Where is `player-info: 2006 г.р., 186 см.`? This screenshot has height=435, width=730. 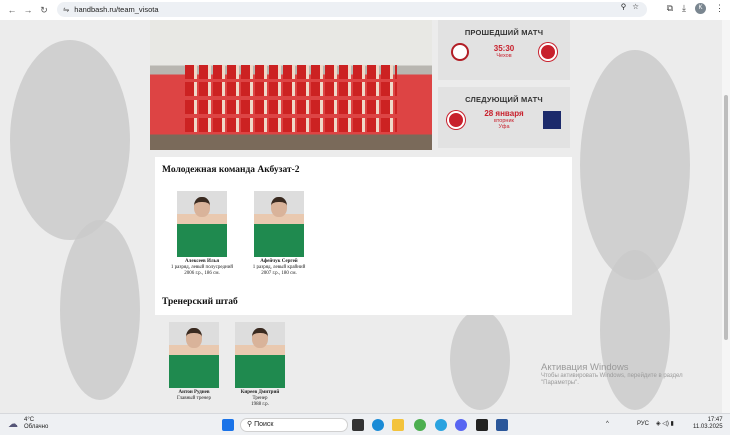
player-info: 2006 г.р., 186 см. is located at coordinates (202, 273).